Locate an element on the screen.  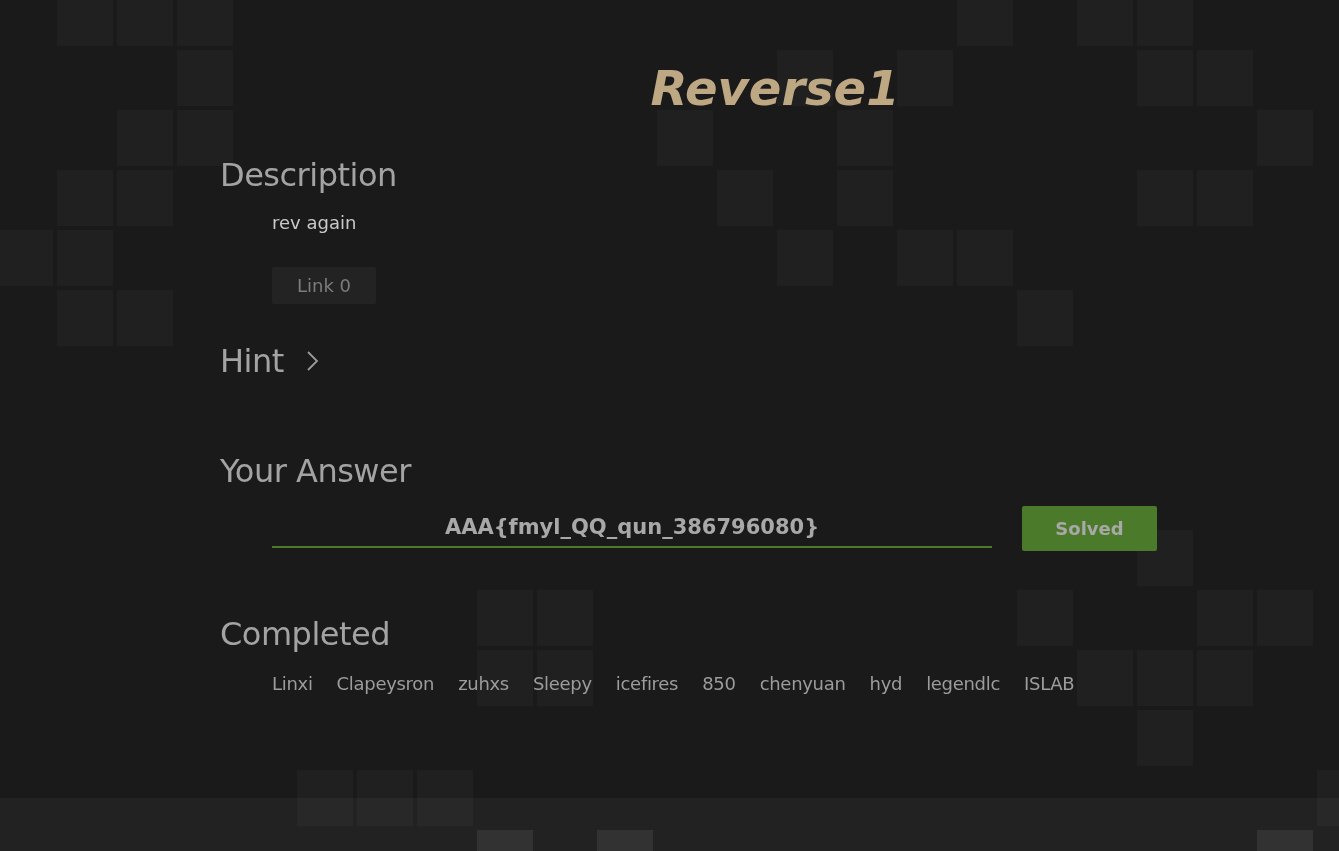
section-heading: Your Answer is located at coordinates (316, 471).